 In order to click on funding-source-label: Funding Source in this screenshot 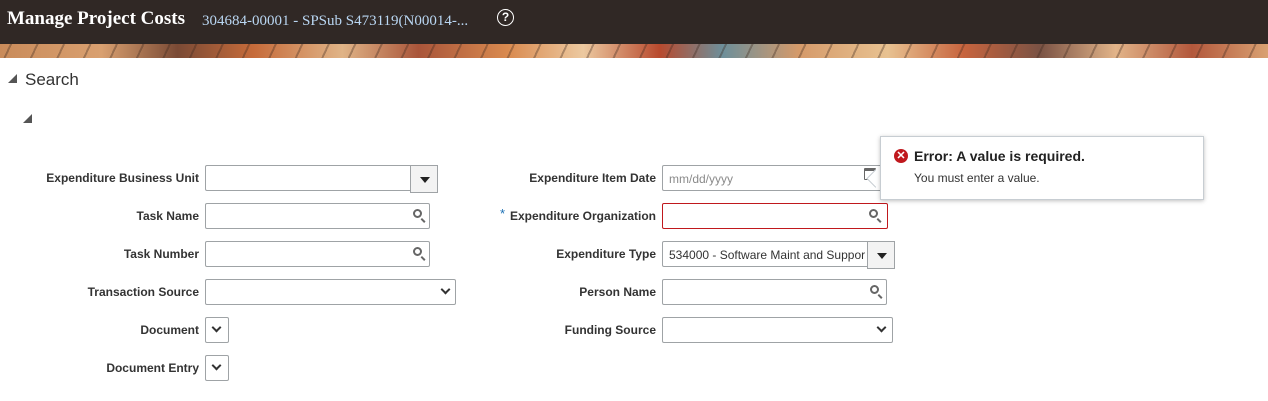, I will do `click(610, 330)`.